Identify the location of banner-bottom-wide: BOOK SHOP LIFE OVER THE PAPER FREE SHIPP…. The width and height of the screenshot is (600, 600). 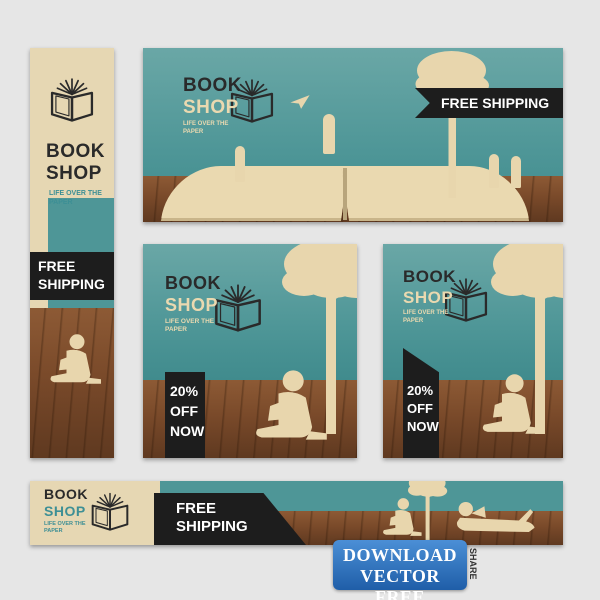
(296, 513).